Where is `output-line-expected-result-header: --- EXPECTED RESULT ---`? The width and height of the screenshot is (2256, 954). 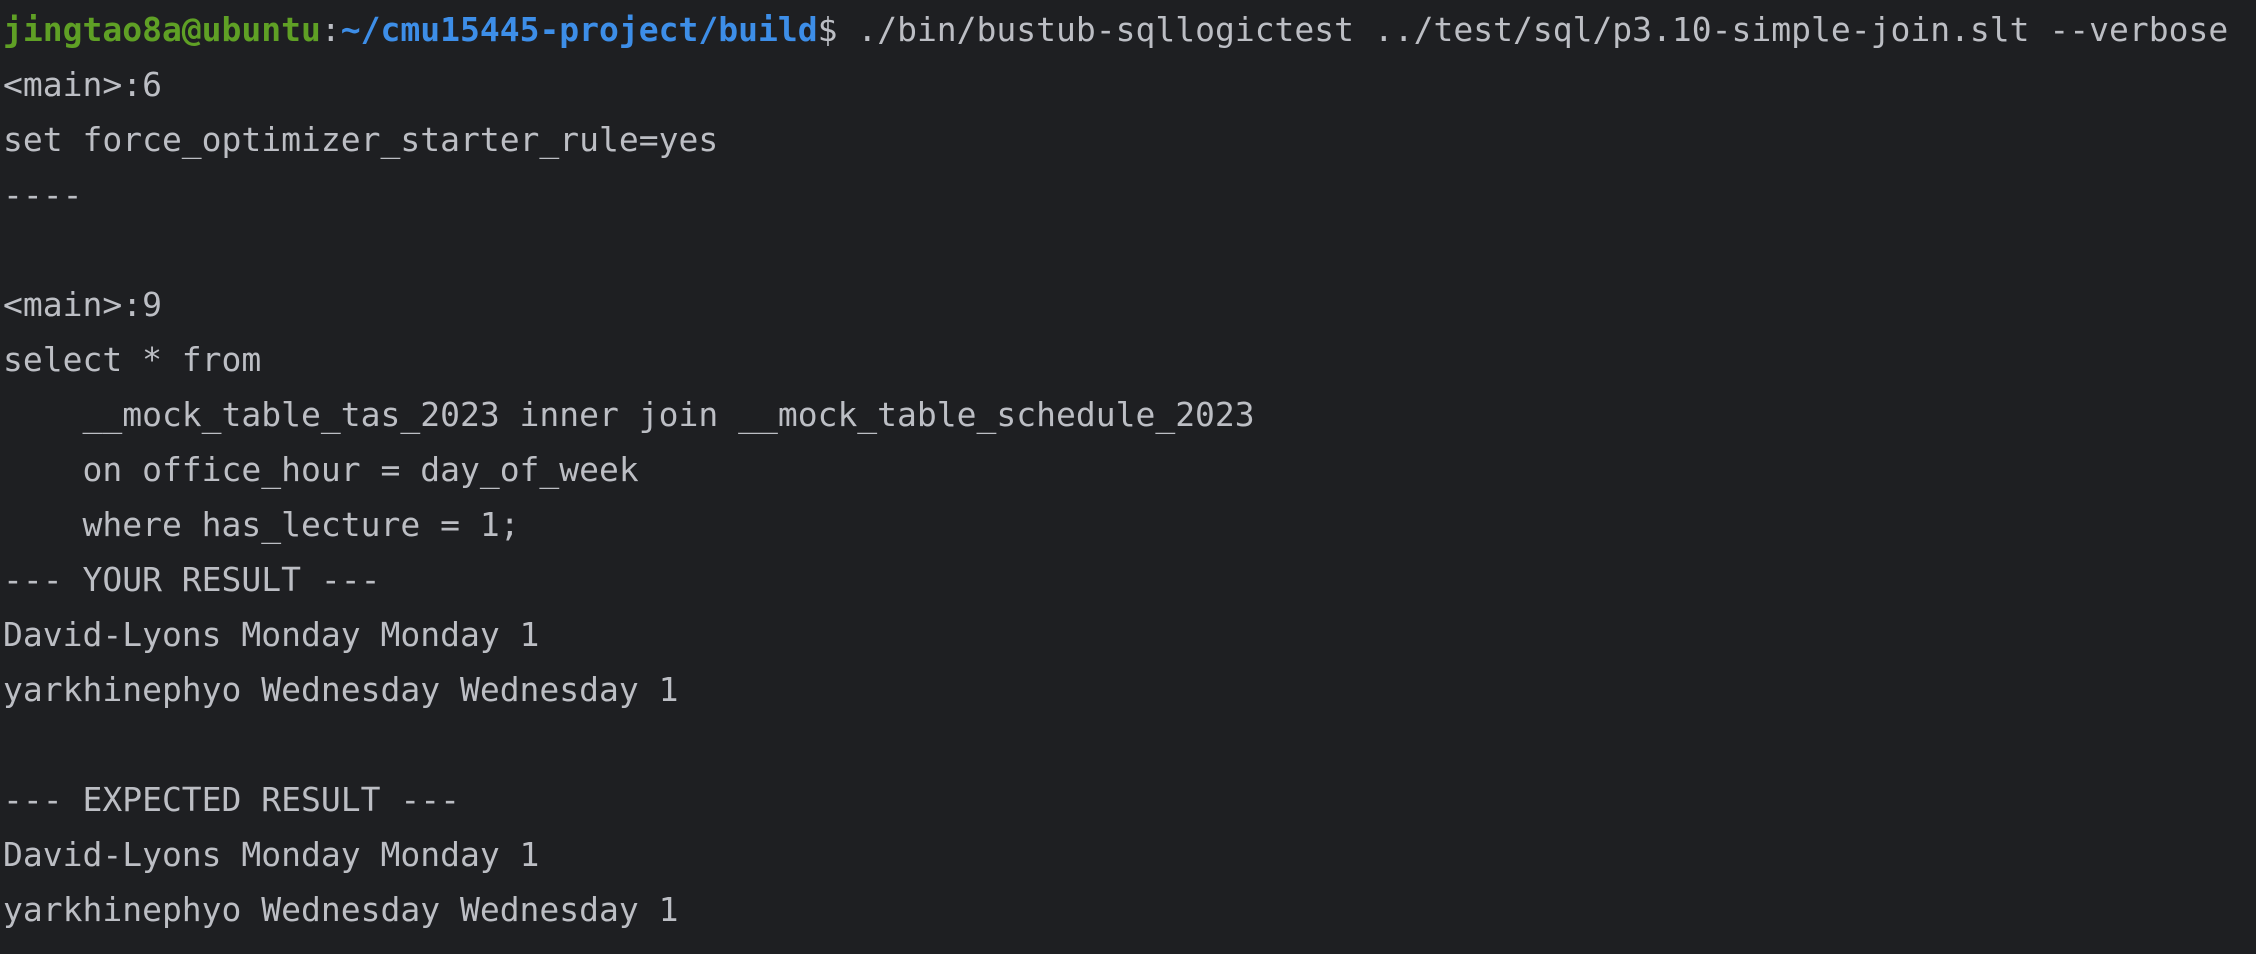
output-line-expected-result-header: --- EXPECTED RESULT --- is located at coordinates (231, 799).